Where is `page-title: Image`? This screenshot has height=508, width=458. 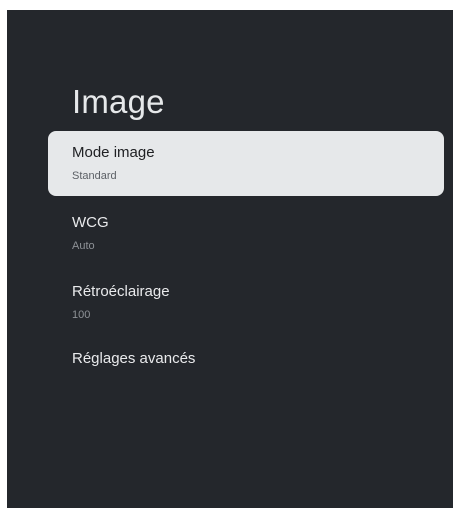
page-title: Image is located at coordinates (118, 101).